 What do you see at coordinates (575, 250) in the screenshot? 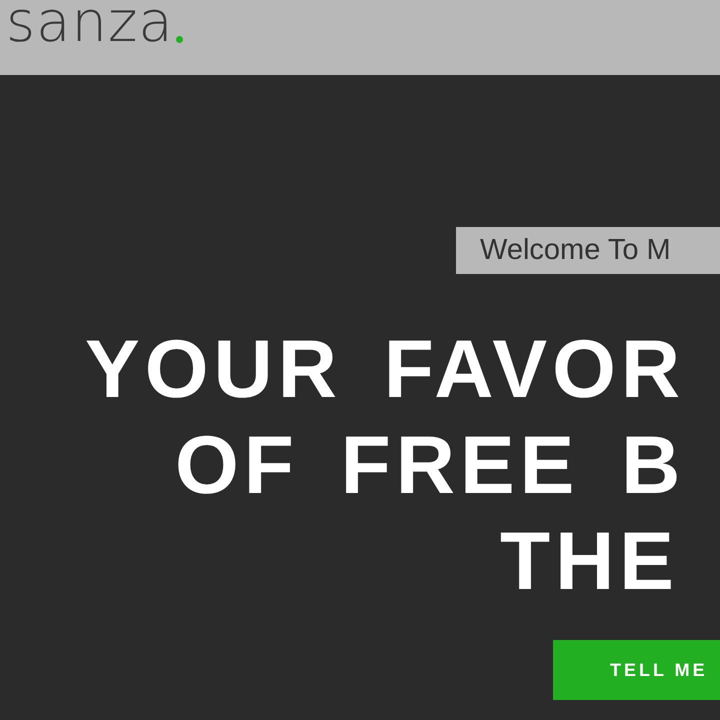
I see `welcome-text: Welcome To M` at bounding box center [575, 250].